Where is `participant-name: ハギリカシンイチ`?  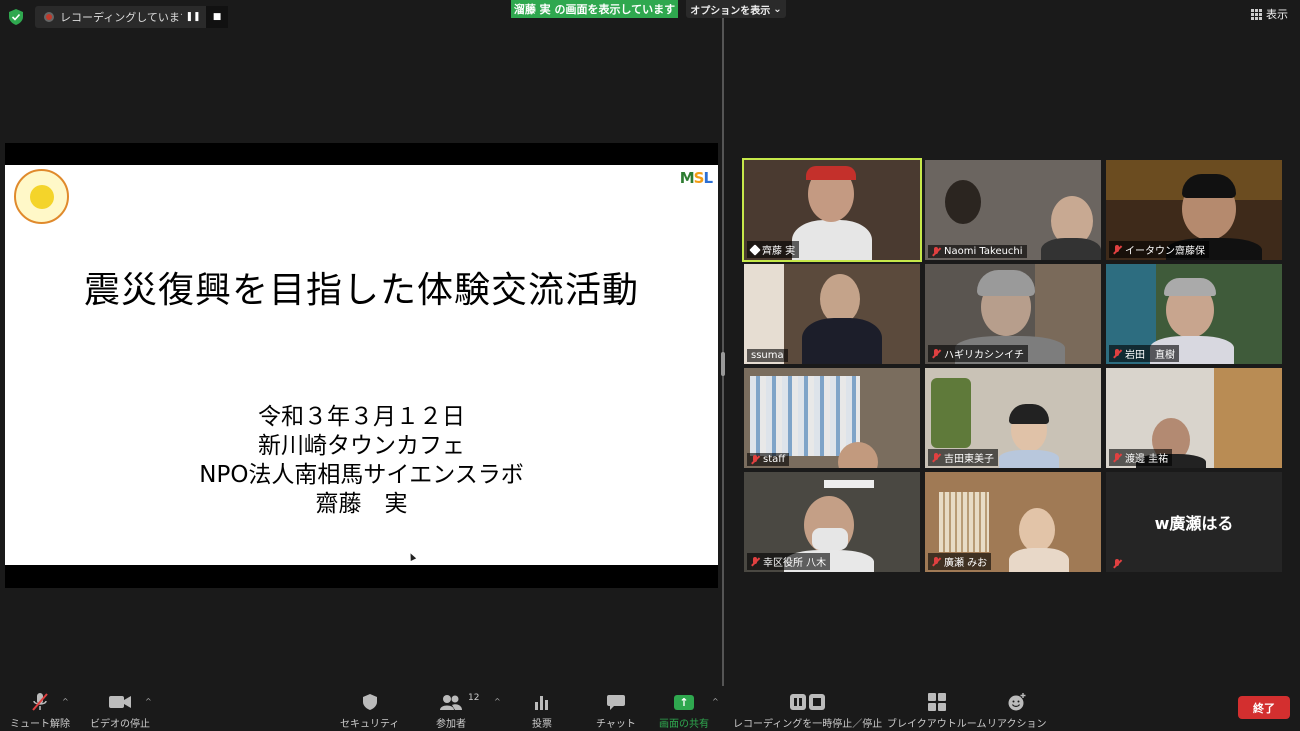
participant-name: ハギリカシンイチ is located at coordinates (984, 355).